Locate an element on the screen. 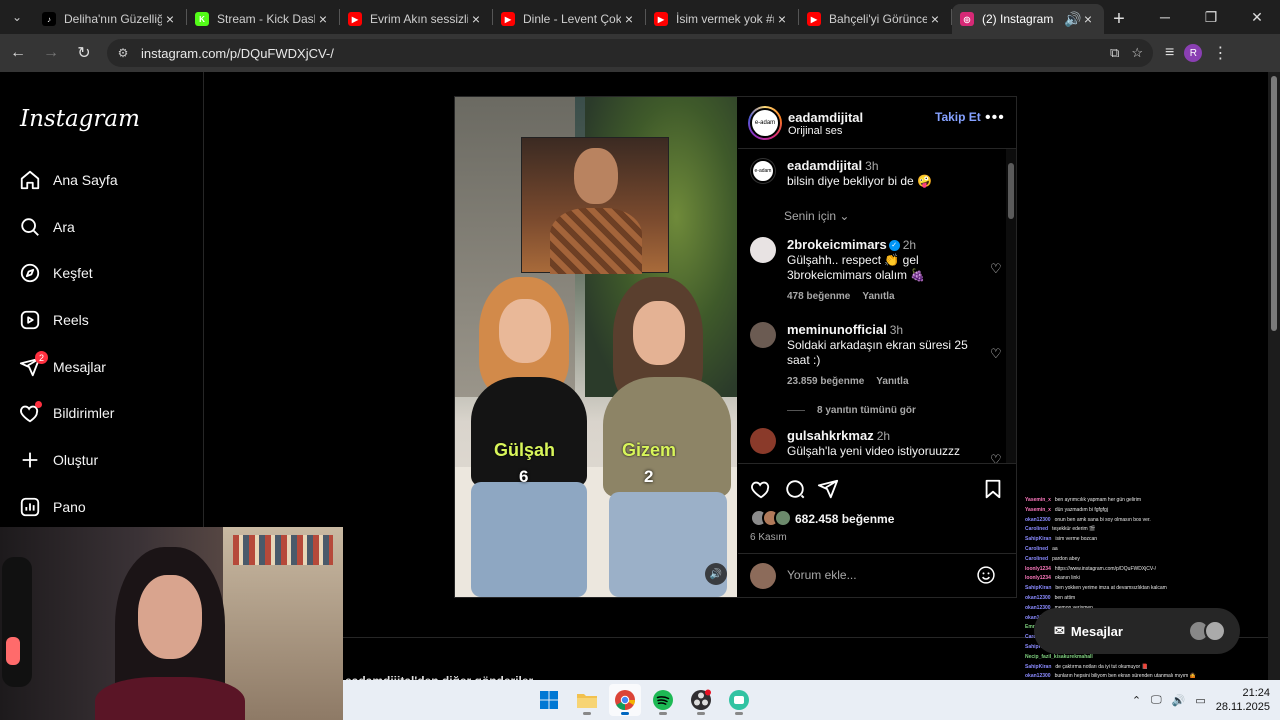  bookmark-star-icon: ☆ is located at coordinates (1137, 53).